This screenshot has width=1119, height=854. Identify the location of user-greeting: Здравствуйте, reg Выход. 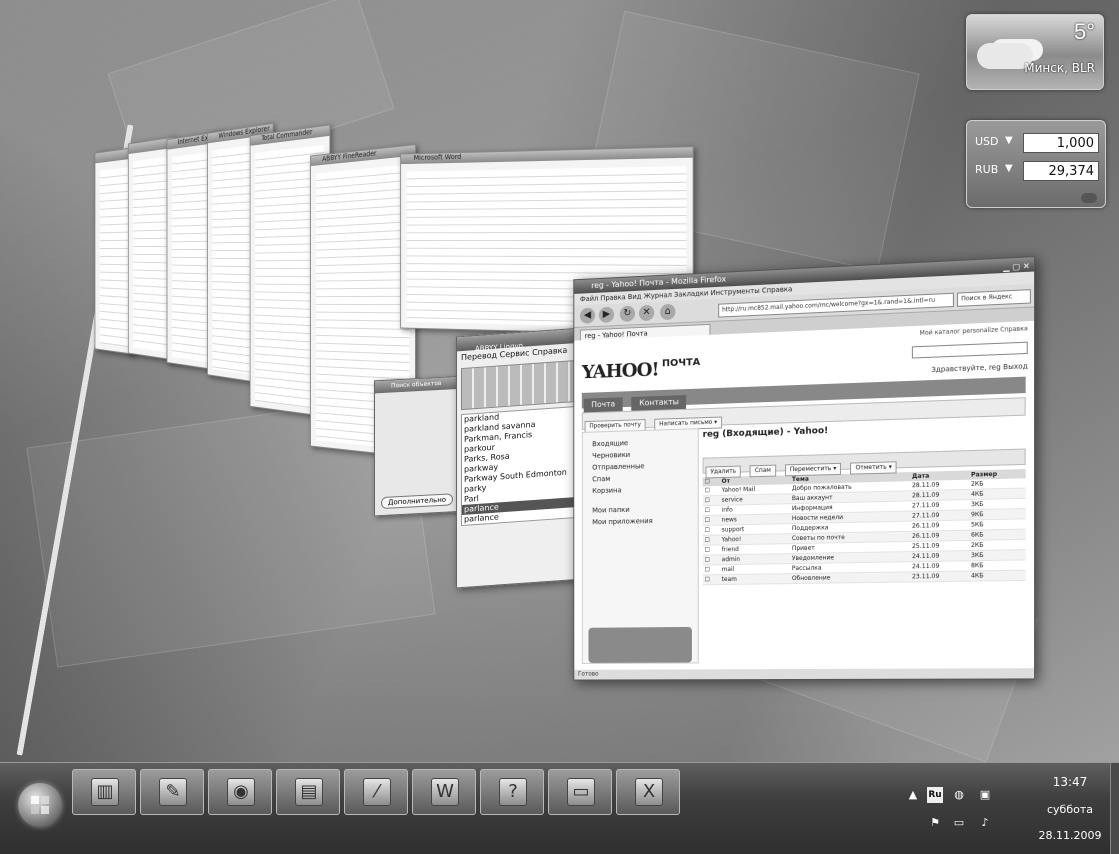
(979, 368).